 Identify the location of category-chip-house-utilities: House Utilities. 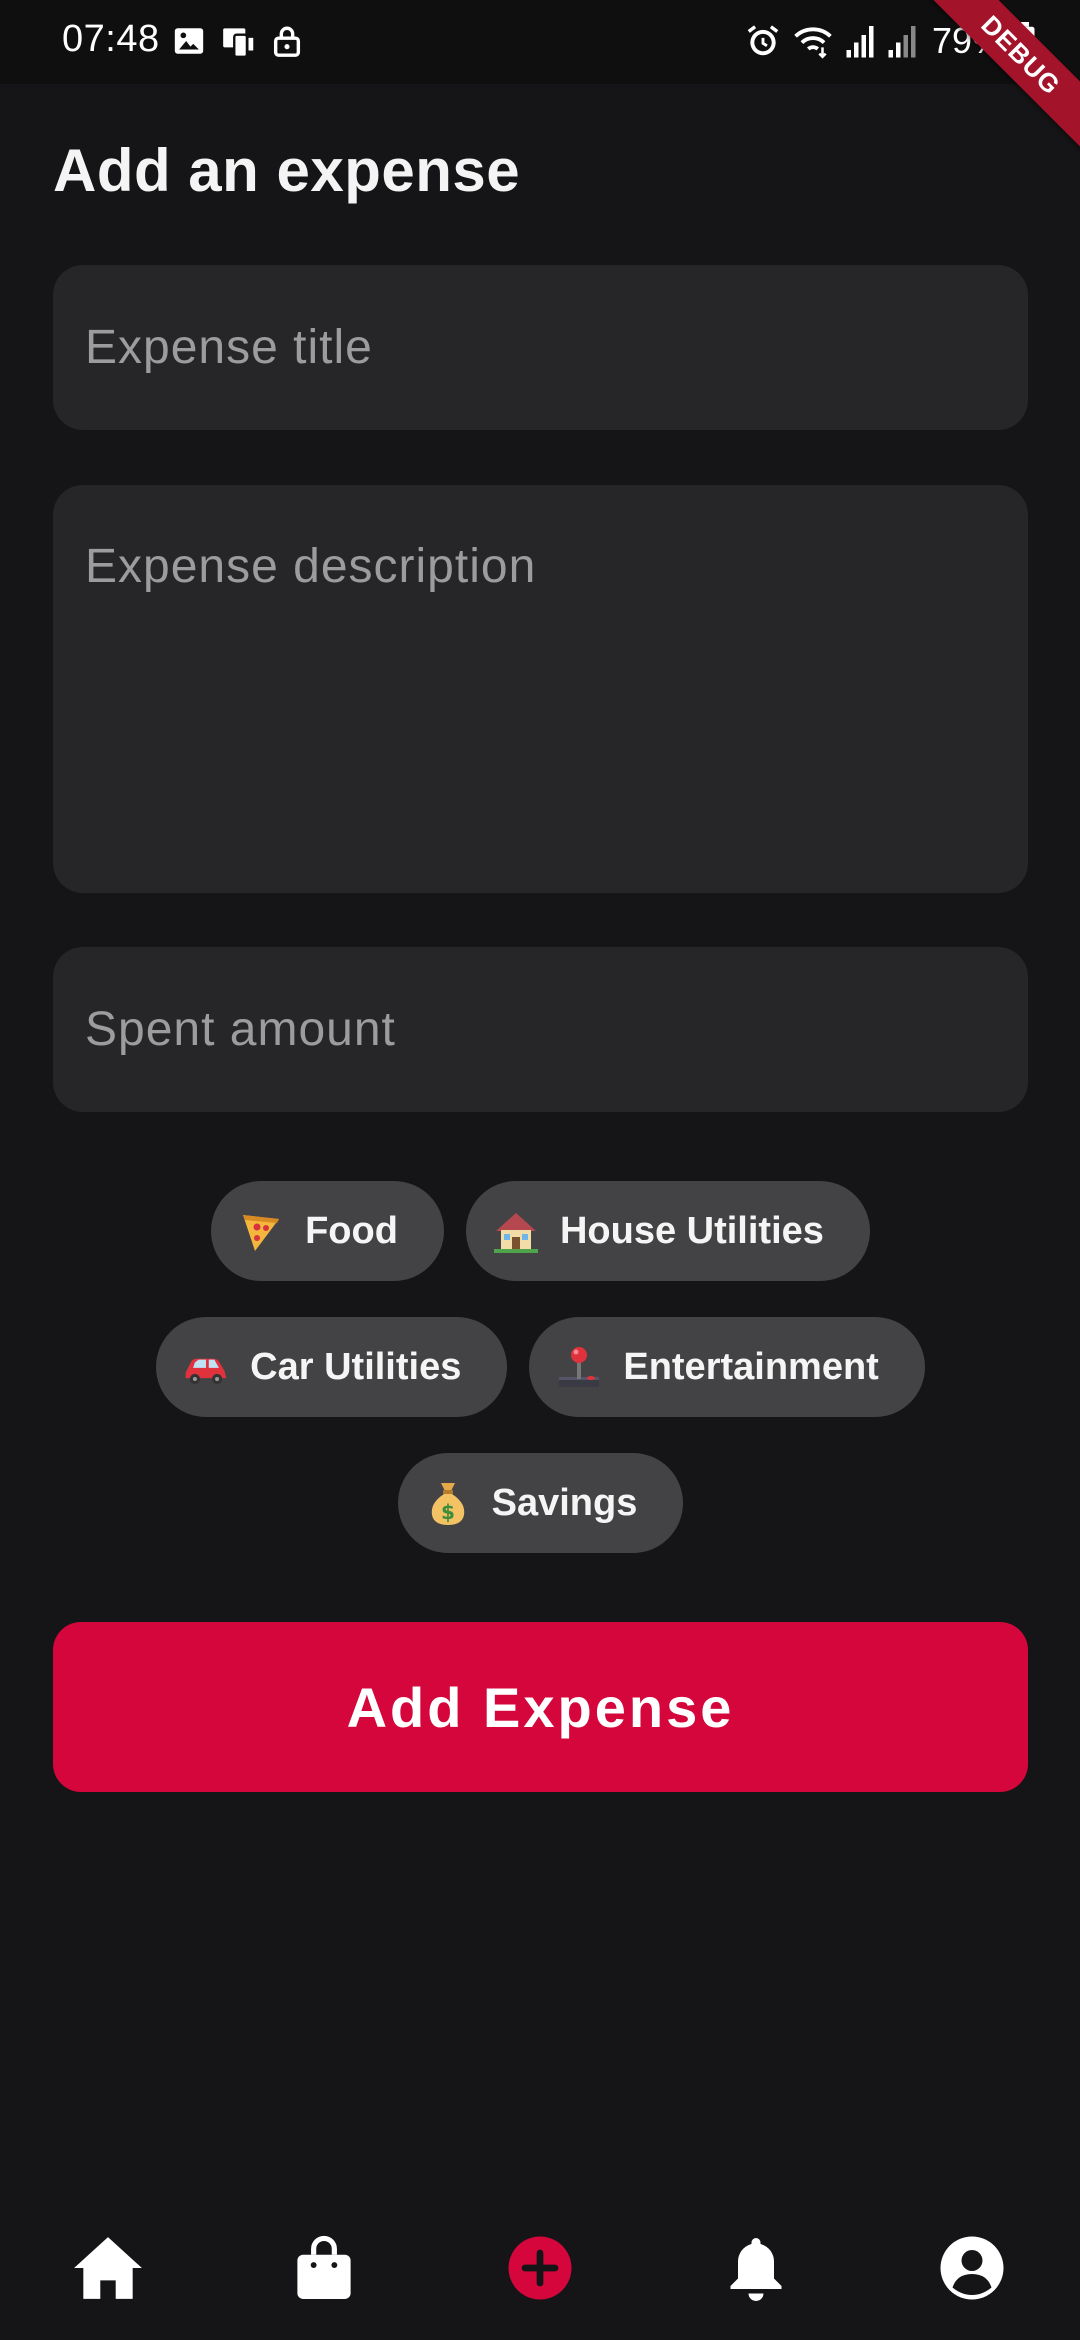
(667, 1231).